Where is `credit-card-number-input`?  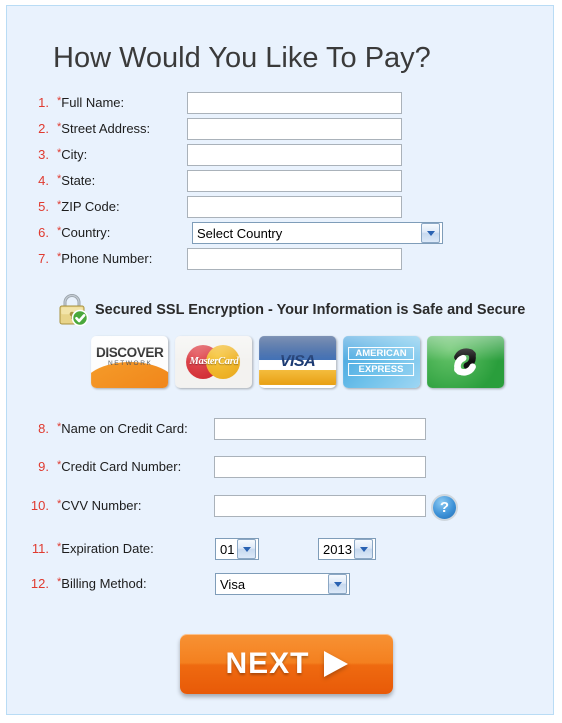 credit-card-number-input is located at coordinates (320, 467).